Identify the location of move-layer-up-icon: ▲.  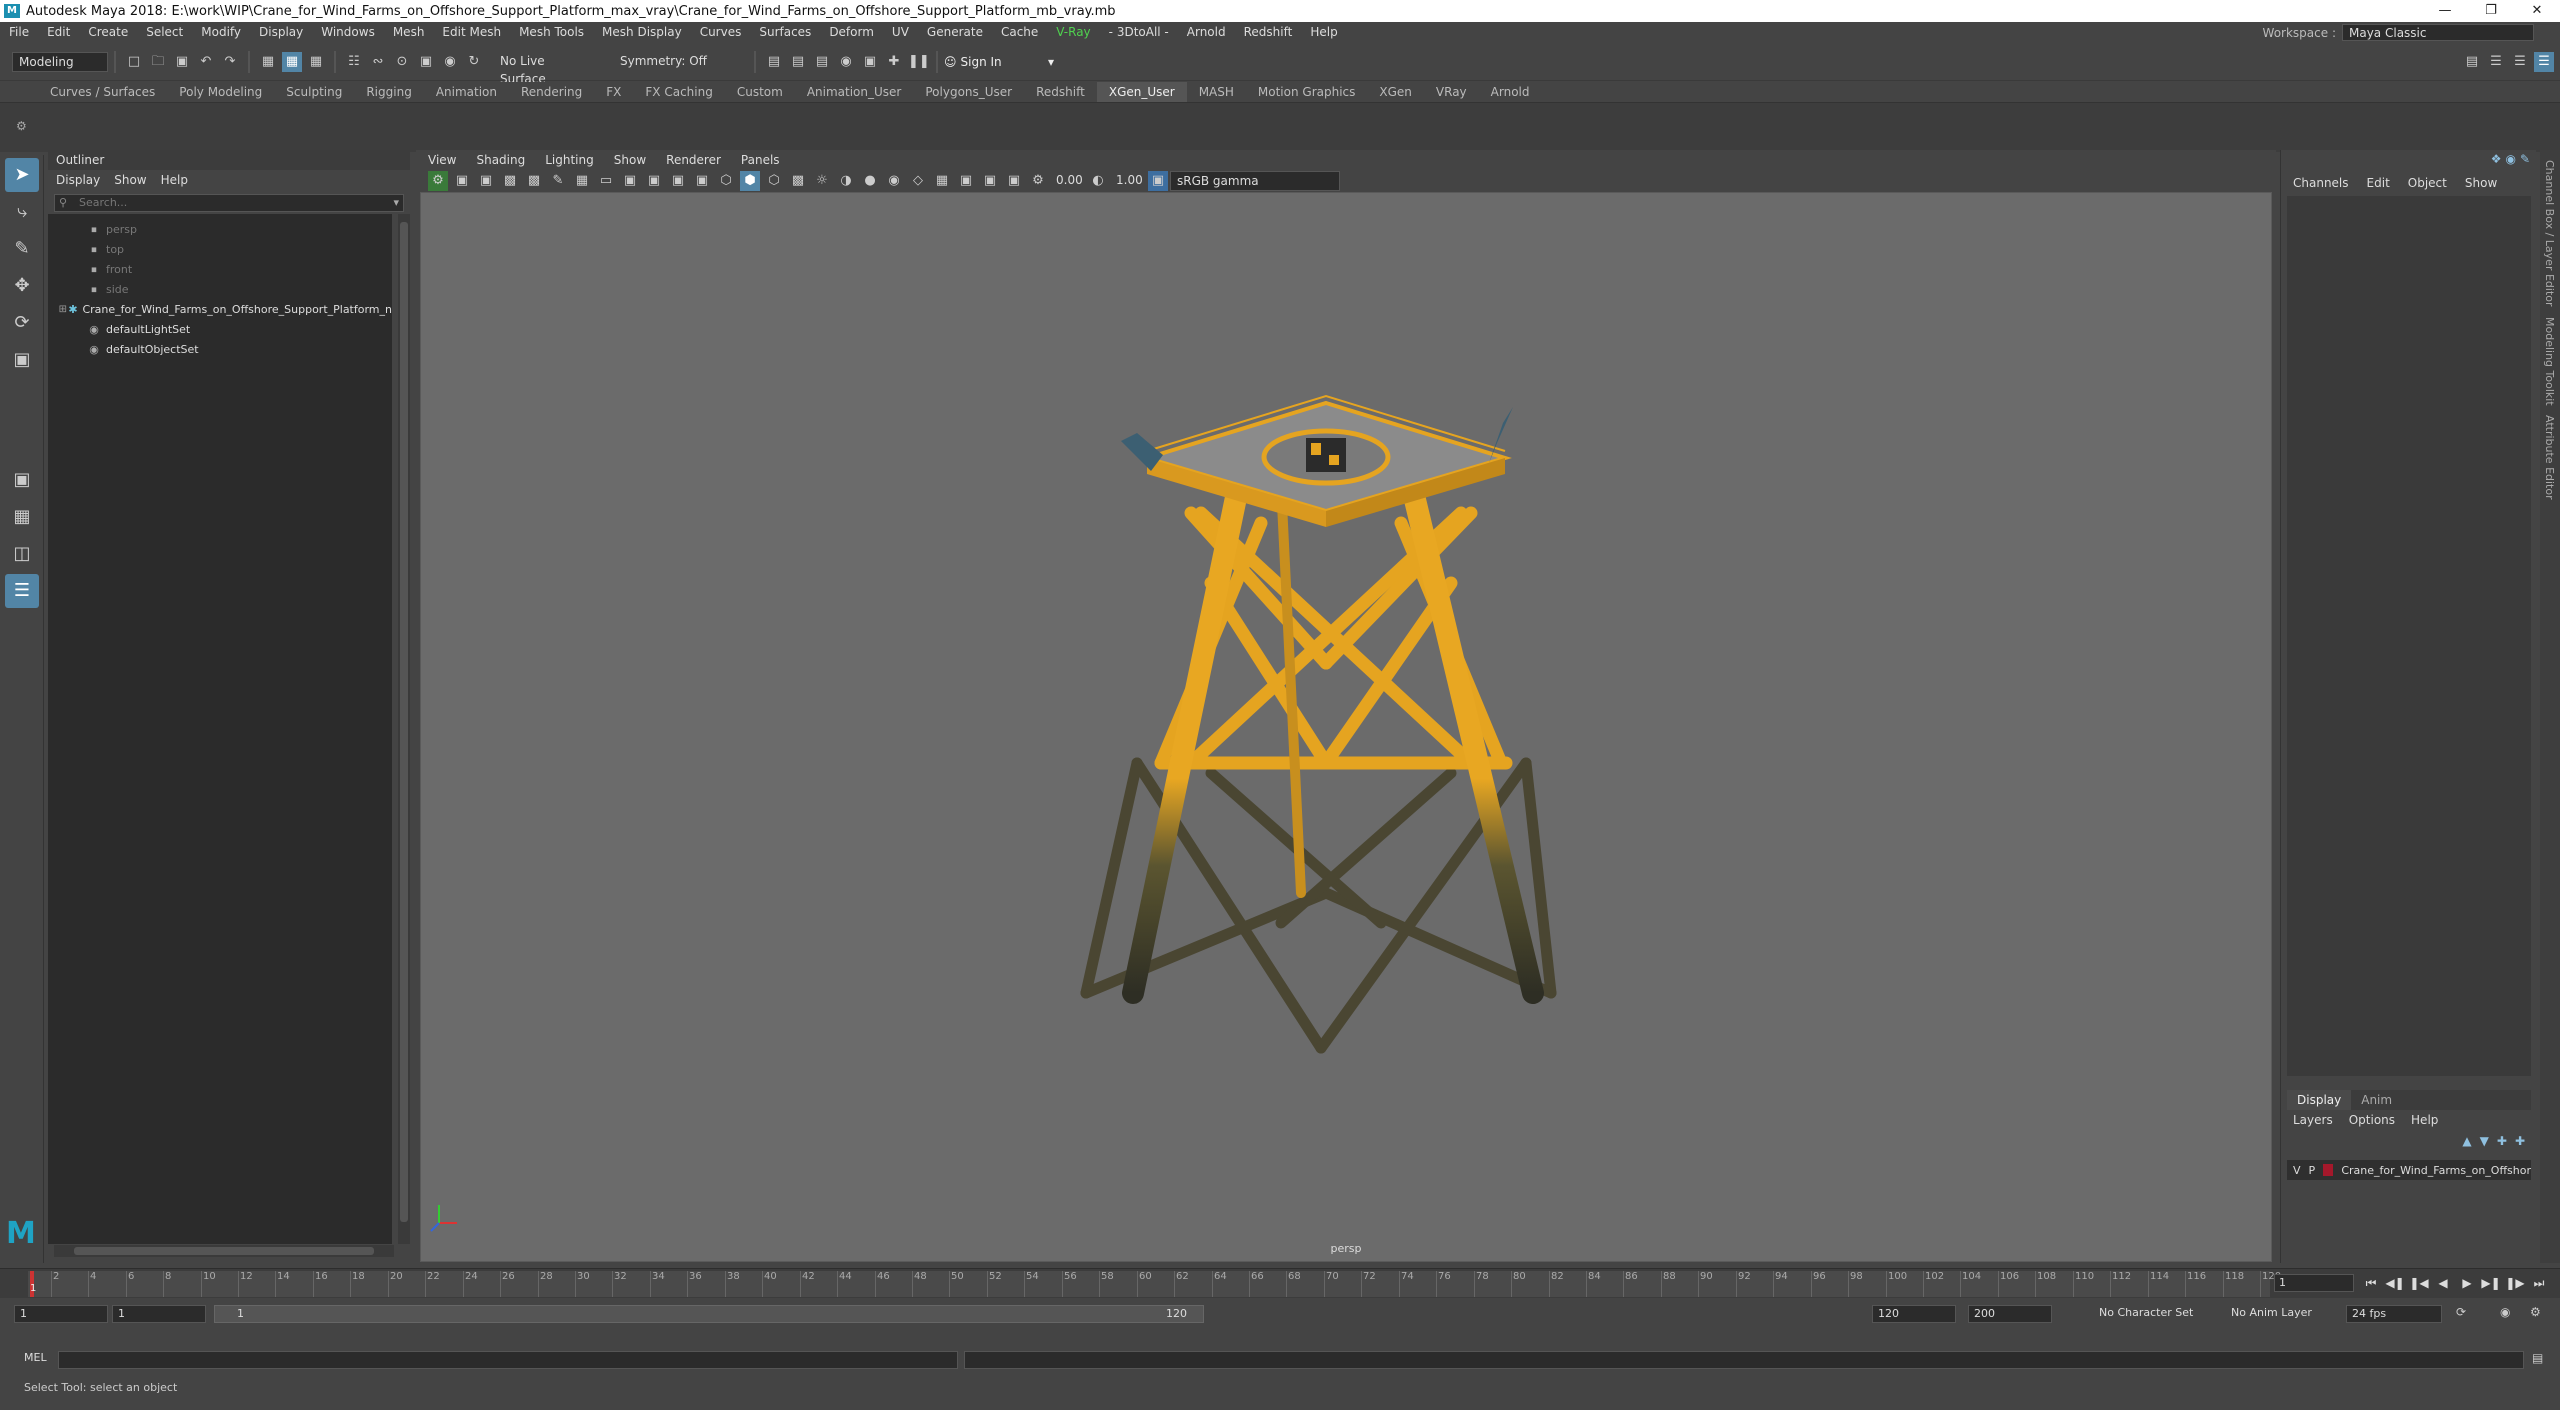
(2466, 1141).